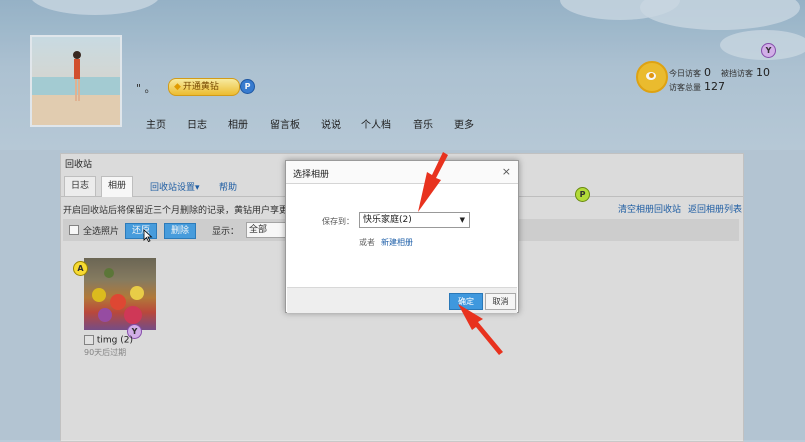 The image size is (805, 442). What do you see at coordinates (433, 182) in the screenshot?
I see `red-arrow-to-select` at bounding box center [433, 182].